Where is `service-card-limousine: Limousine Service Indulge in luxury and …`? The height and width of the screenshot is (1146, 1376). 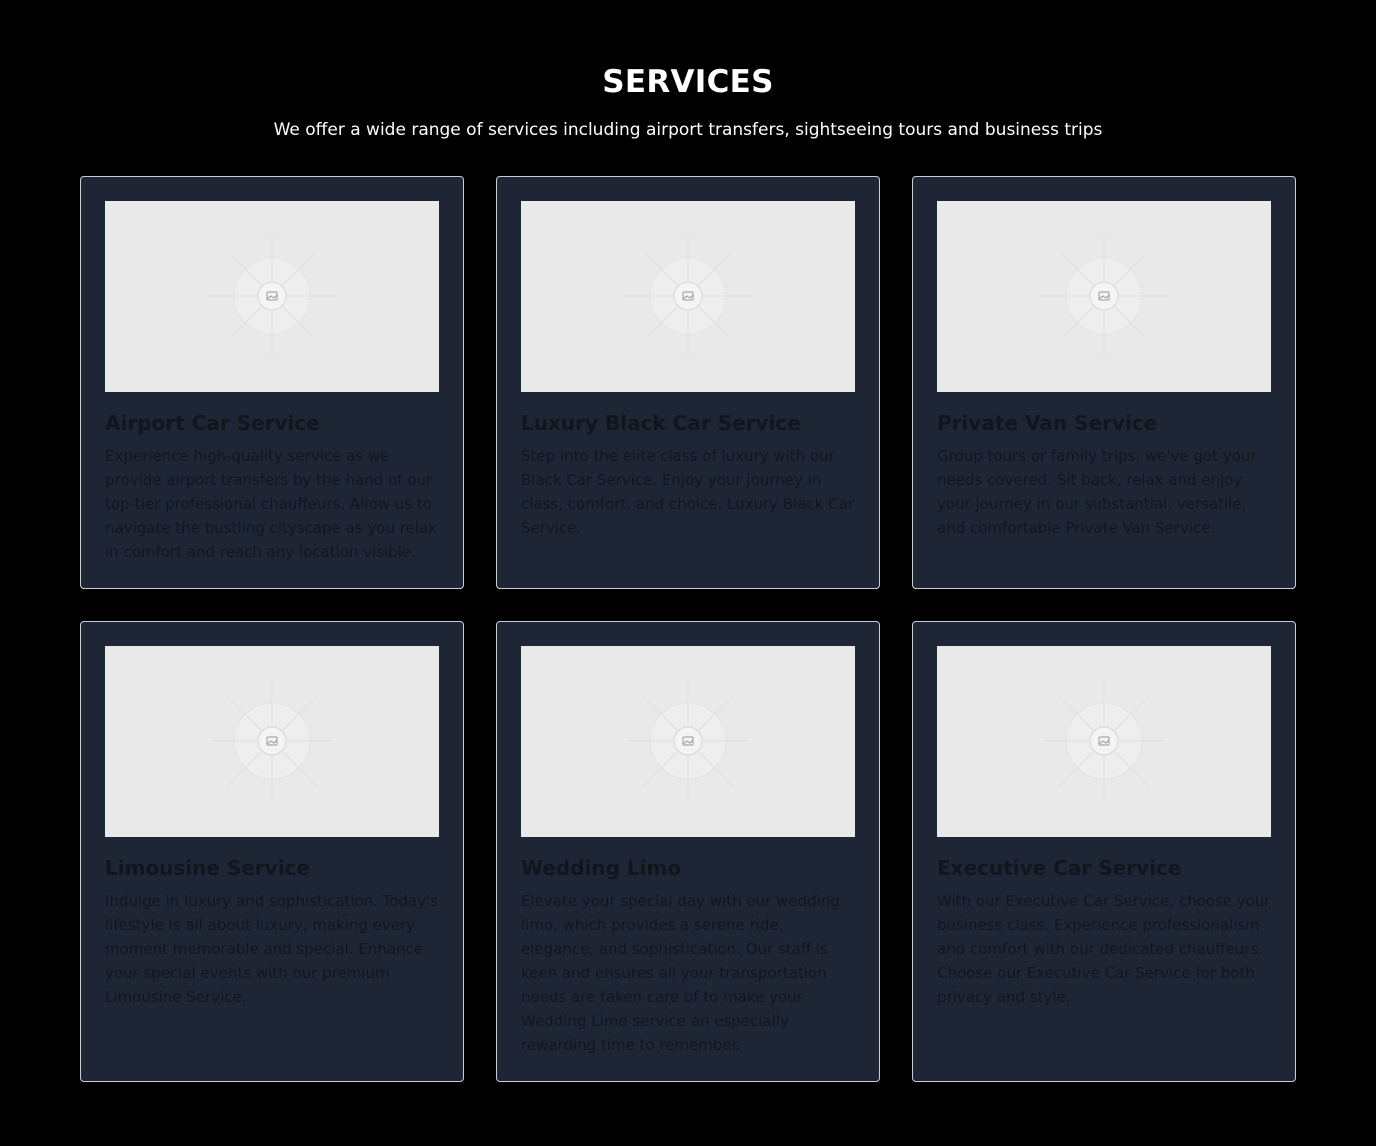 service-card-limousine: Limousine Service Indulge in luxury and … is located at coordinates (272, 851).